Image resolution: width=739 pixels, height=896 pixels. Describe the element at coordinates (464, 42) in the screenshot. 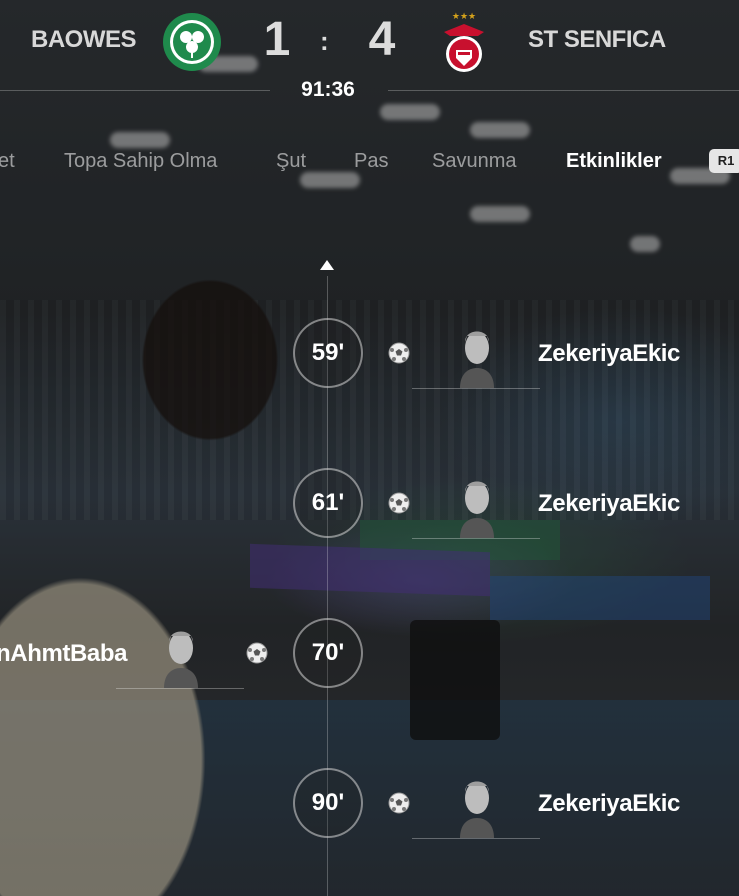

I see `eagle-club-crest-icon: ★★★` at that location.